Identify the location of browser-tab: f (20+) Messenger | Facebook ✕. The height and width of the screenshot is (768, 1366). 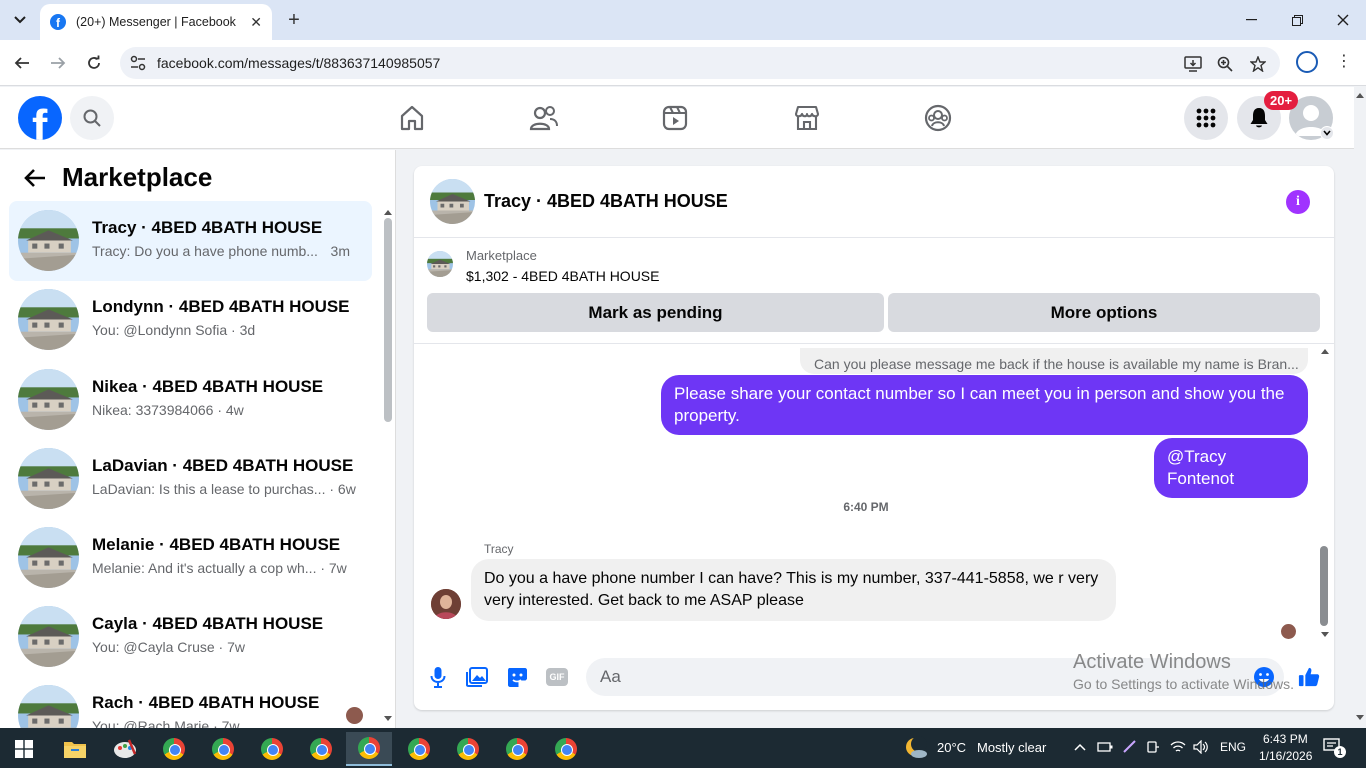
(156, 22).